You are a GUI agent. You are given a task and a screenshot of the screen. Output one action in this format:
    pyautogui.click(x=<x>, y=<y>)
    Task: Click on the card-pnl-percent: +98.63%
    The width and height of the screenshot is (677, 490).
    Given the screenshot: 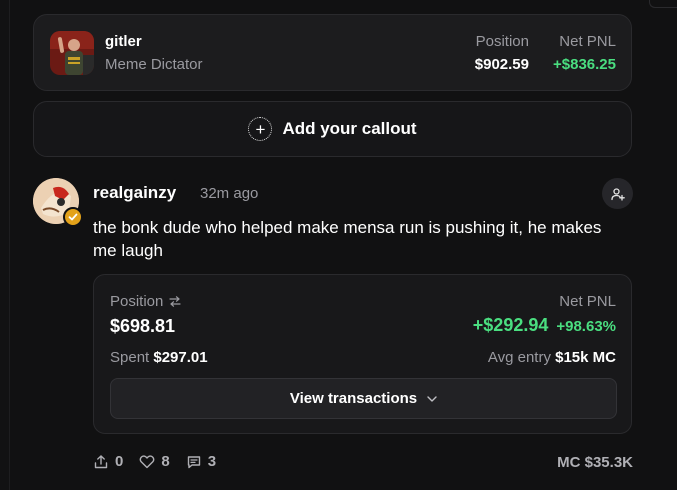 What is the action you would take?
    pyautogui.click(x=586, y=326)
    